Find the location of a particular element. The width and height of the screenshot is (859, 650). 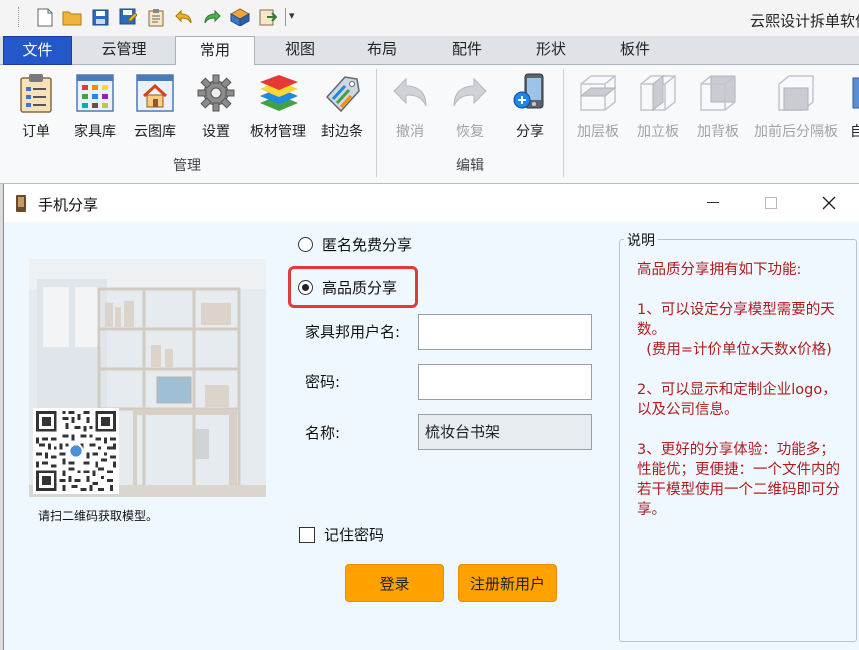

tab-layout: 布局 is located at coordinates (382, 50).